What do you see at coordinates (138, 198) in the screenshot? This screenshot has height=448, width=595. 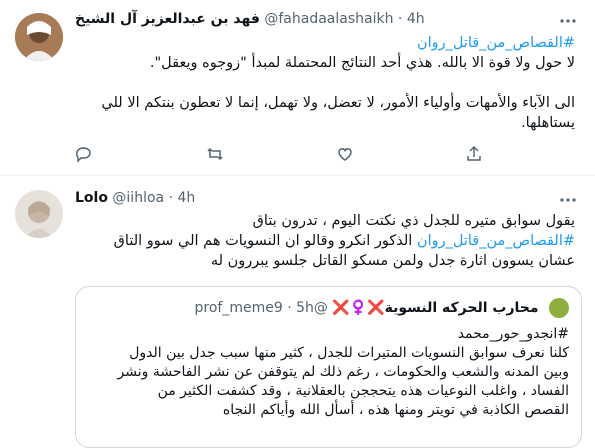 I see `user-handle: @iihloa` at bounding box center [138, 198].